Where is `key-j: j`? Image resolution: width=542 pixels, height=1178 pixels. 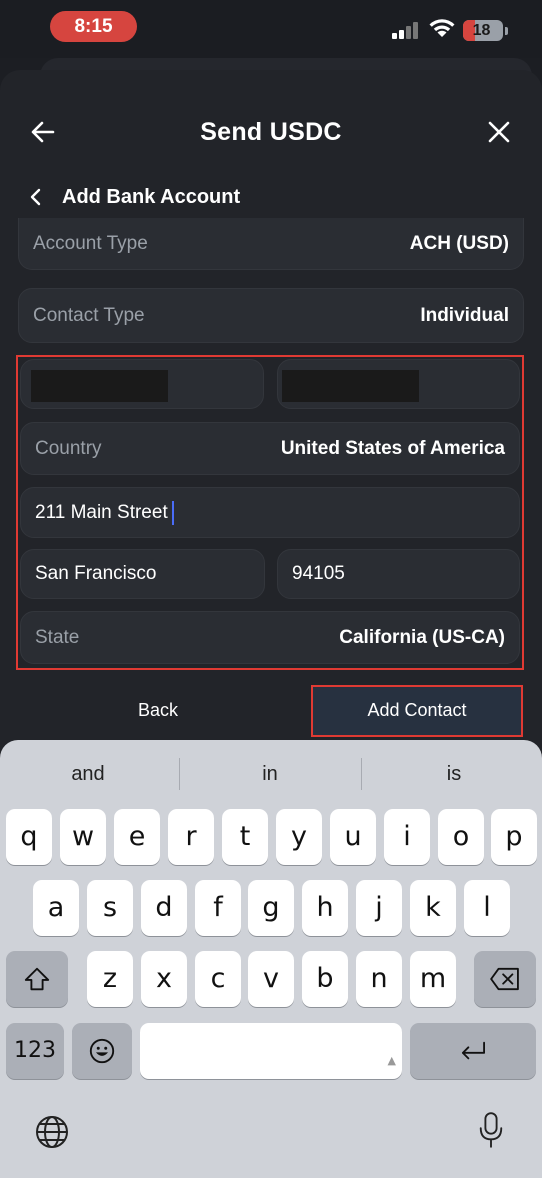
key-j: j is located at coordinates (379, 908).